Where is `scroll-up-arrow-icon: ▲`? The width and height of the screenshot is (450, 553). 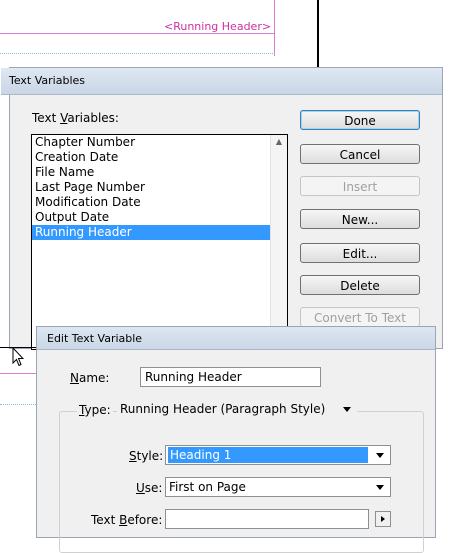 scroll-up-arrow-icon: ▲ is located at coordinates (279, 142).